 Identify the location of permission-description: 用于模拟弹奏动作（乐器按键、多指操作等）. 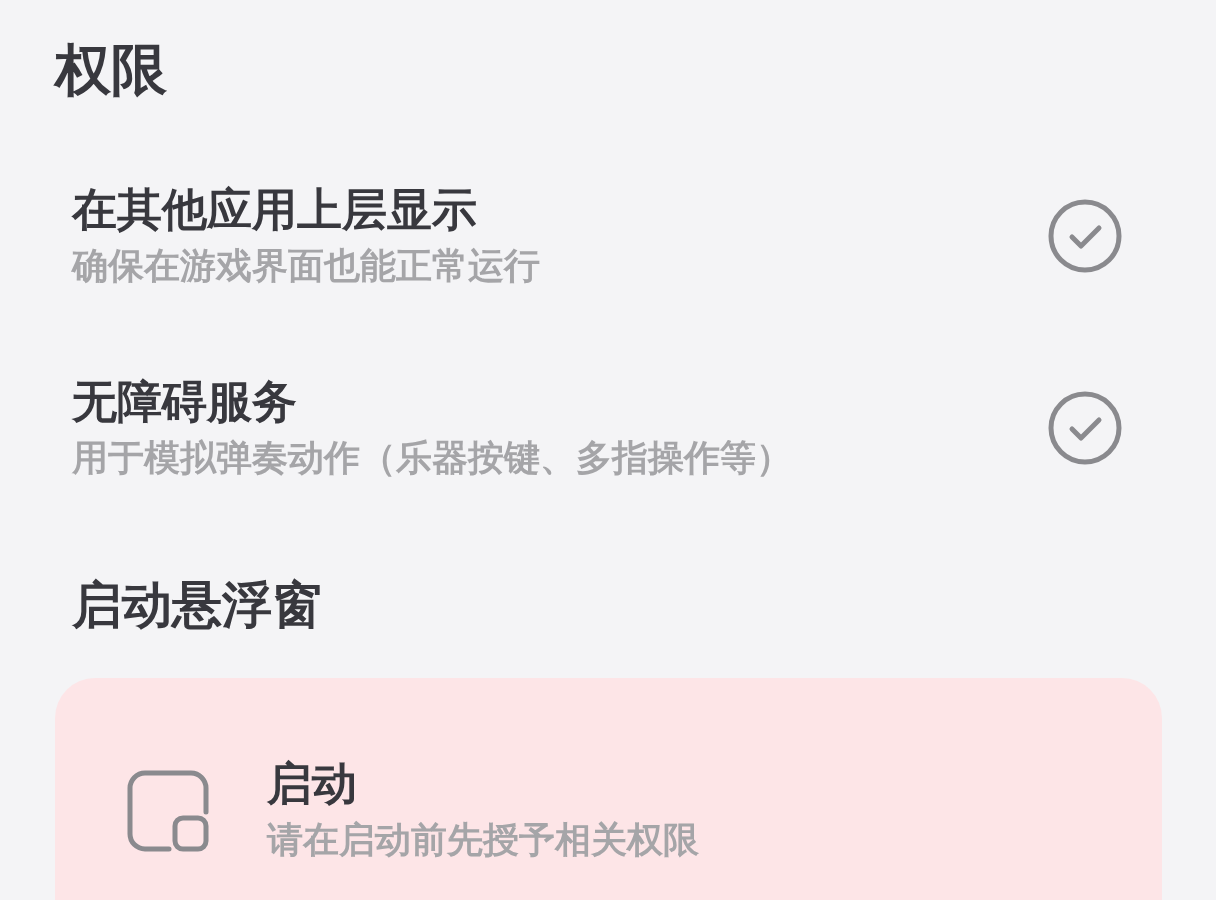
(432, 458).